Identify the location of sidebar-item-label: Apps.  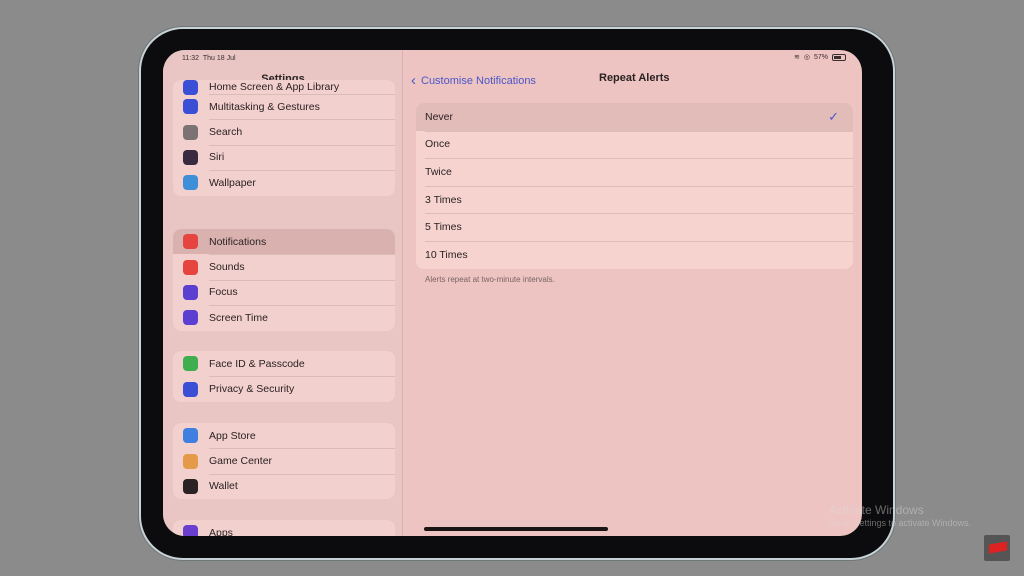
(221, 531).